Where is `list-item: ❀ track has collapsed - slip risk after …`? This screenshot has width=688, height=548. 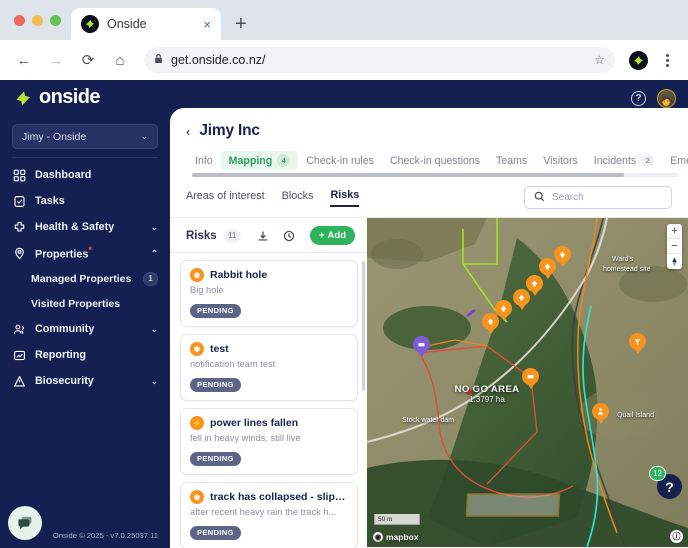 list-item: ❀ track has collapsed - slip risk after … is located at coordinates (269, 515).